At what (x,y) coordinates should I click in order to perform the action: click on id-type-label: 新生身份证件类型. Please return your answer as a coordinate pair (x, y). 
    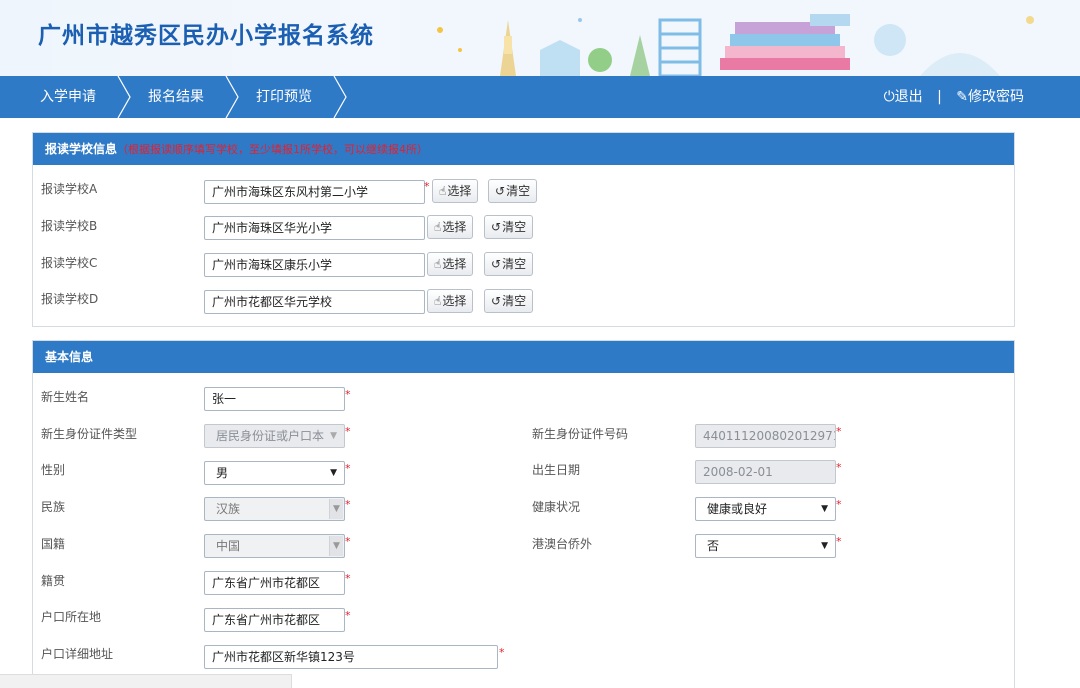
    Looking at the image, I should click on (89, 434).